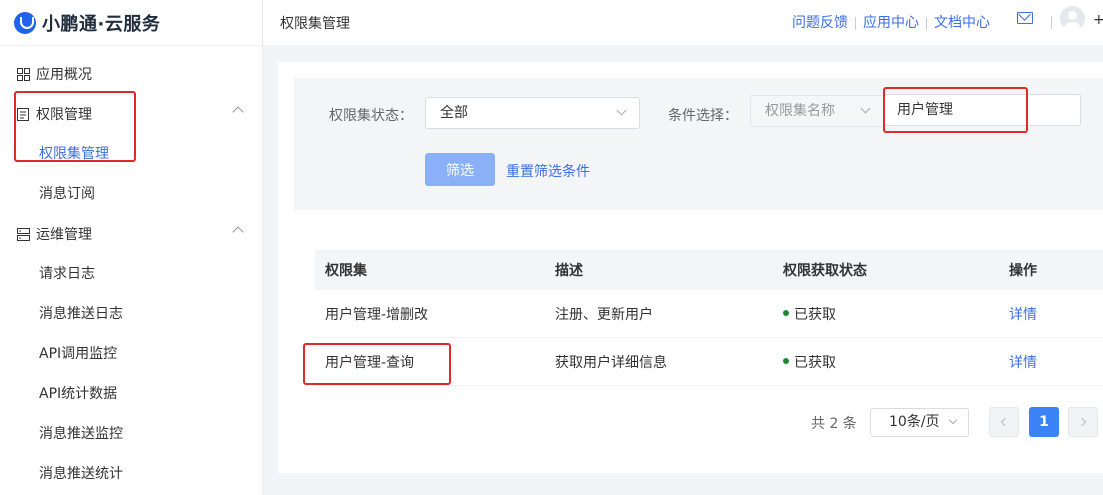  I want to click on status-filter-label: 权限集状态：, so click(371, 116).